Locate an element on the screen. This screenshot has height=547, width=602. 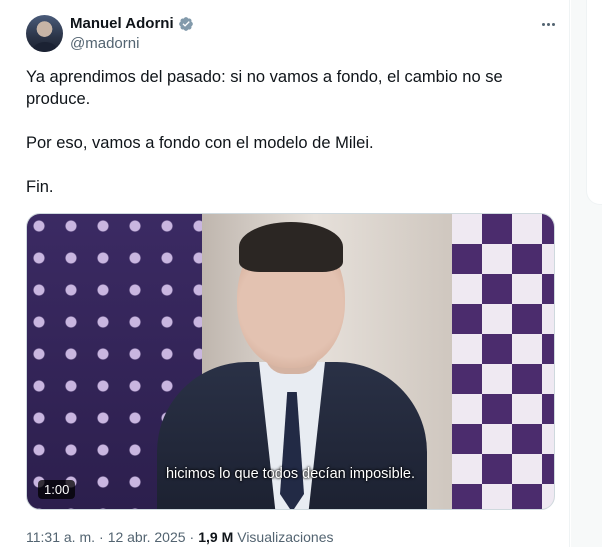
author-handle: @madorni is located at coordinates (104, 43).